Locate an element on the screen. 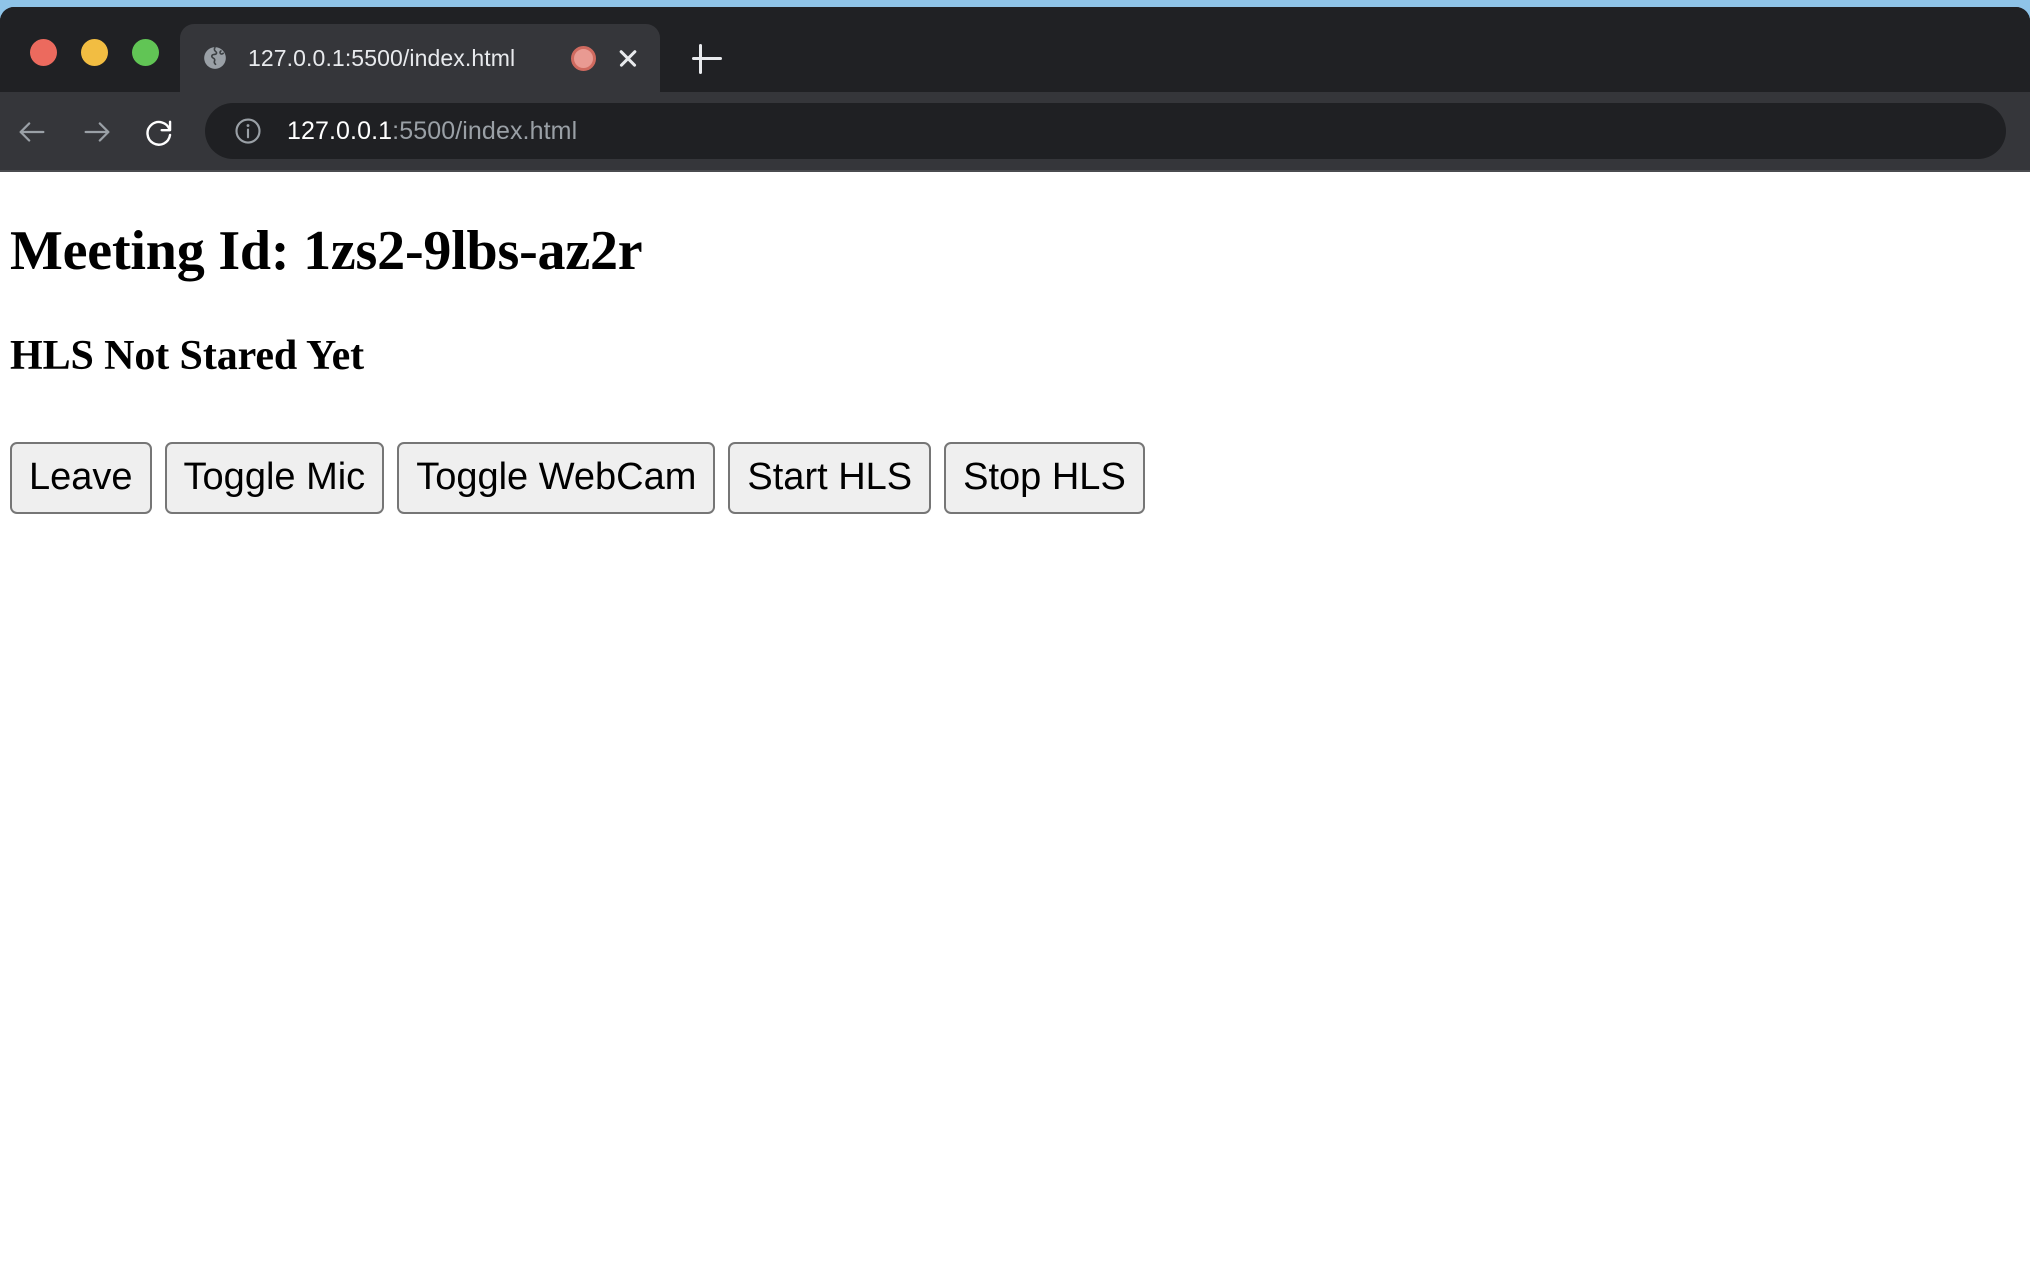 This screenshot has height=1274, width=2030. forward-button is located at coordinates (97, 132).